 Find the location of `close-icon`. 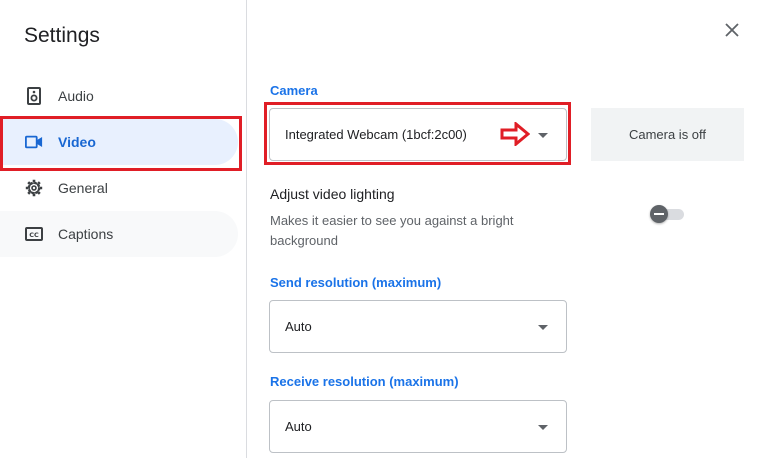

close-icon is located at coordinates (732, 32).